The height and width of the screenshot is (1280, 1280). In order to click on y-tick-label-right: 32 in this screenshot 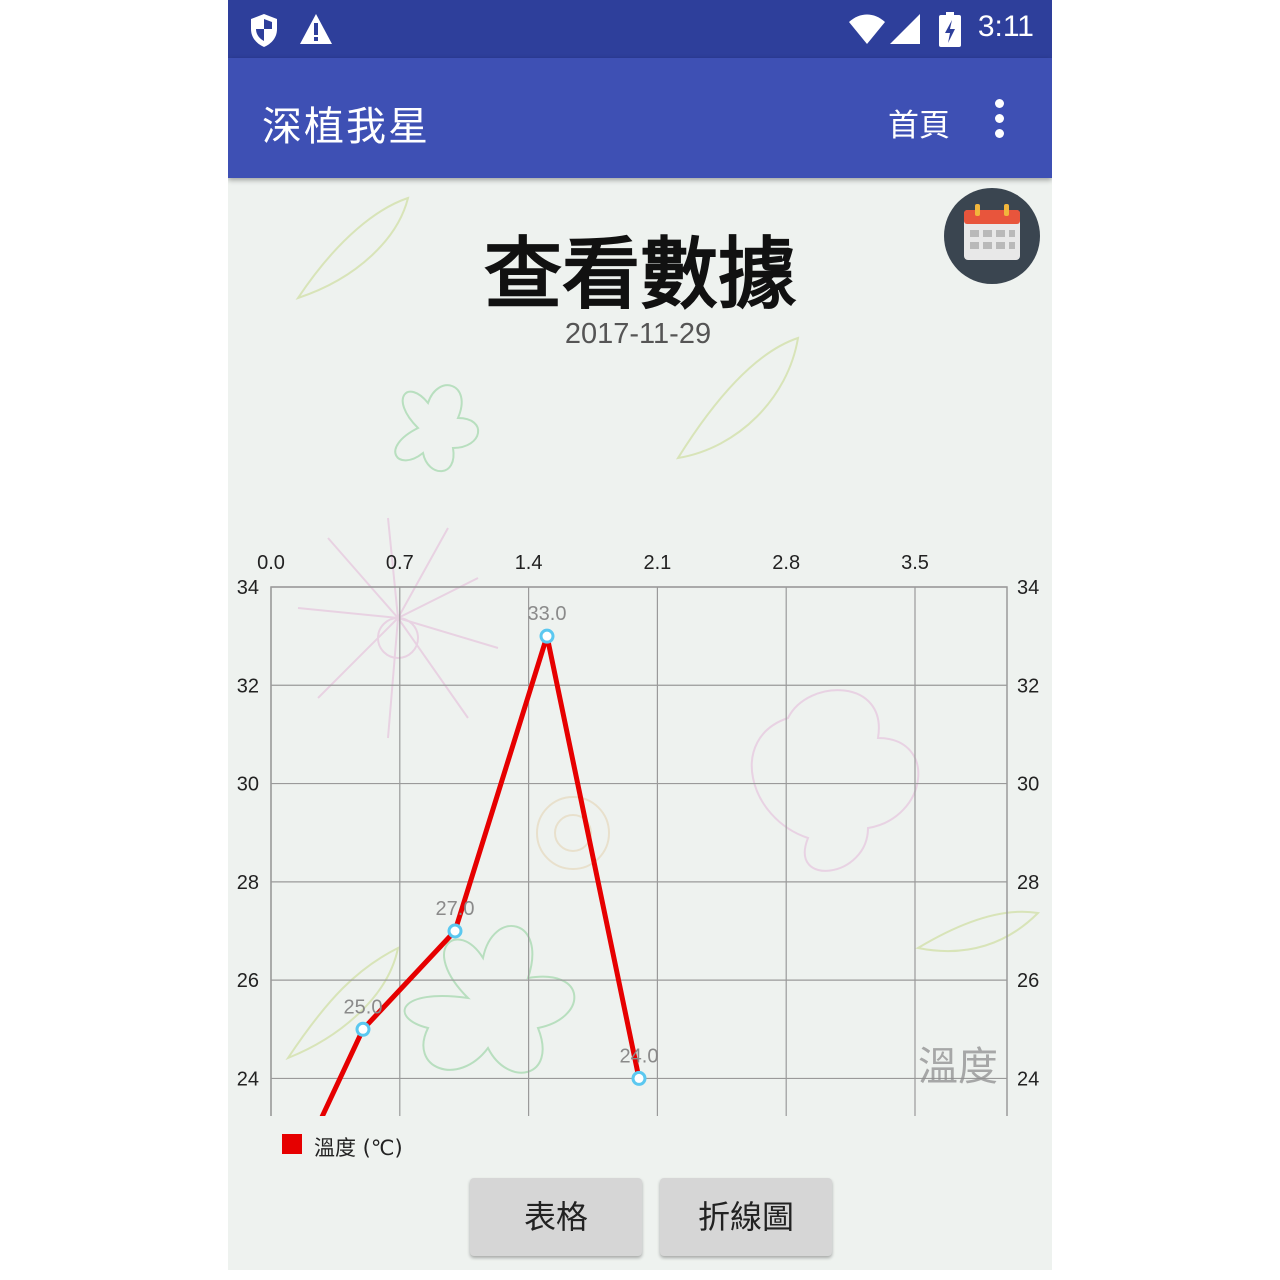, I will do `click(1028, 686)`.